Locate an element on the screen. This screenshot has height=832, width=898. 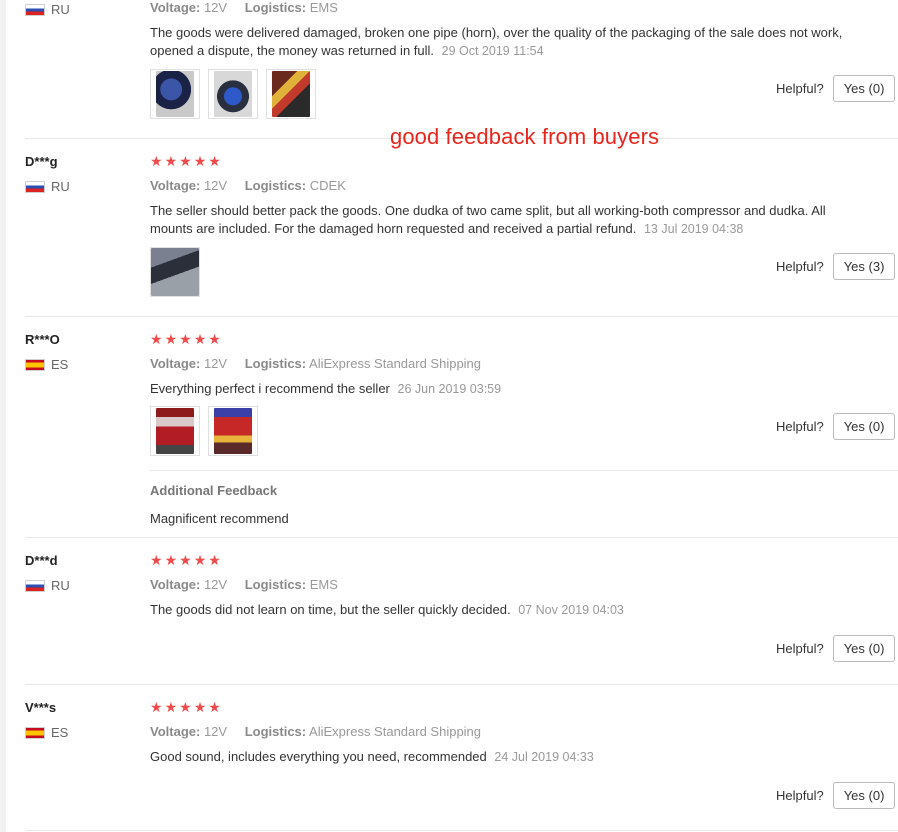
kit-photo is located at coordinates (175, 272).